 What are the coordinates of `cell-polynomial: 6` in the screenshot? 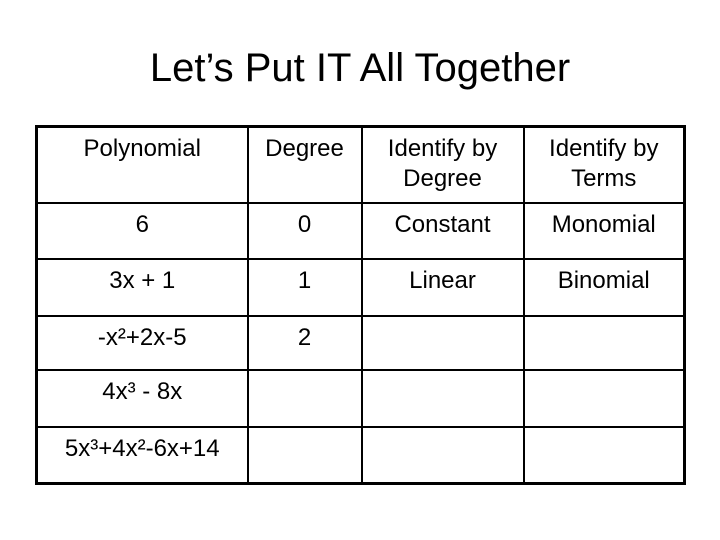 It's located at (142, 230).